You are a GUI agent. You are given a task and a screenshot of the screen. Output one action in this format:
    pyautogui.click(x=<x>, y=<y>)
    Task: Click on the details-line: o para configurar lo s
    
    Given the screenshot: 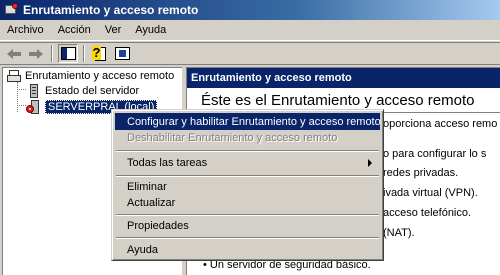 What is the action you would take?
    pyautogui.click(x=435, y=154)
    